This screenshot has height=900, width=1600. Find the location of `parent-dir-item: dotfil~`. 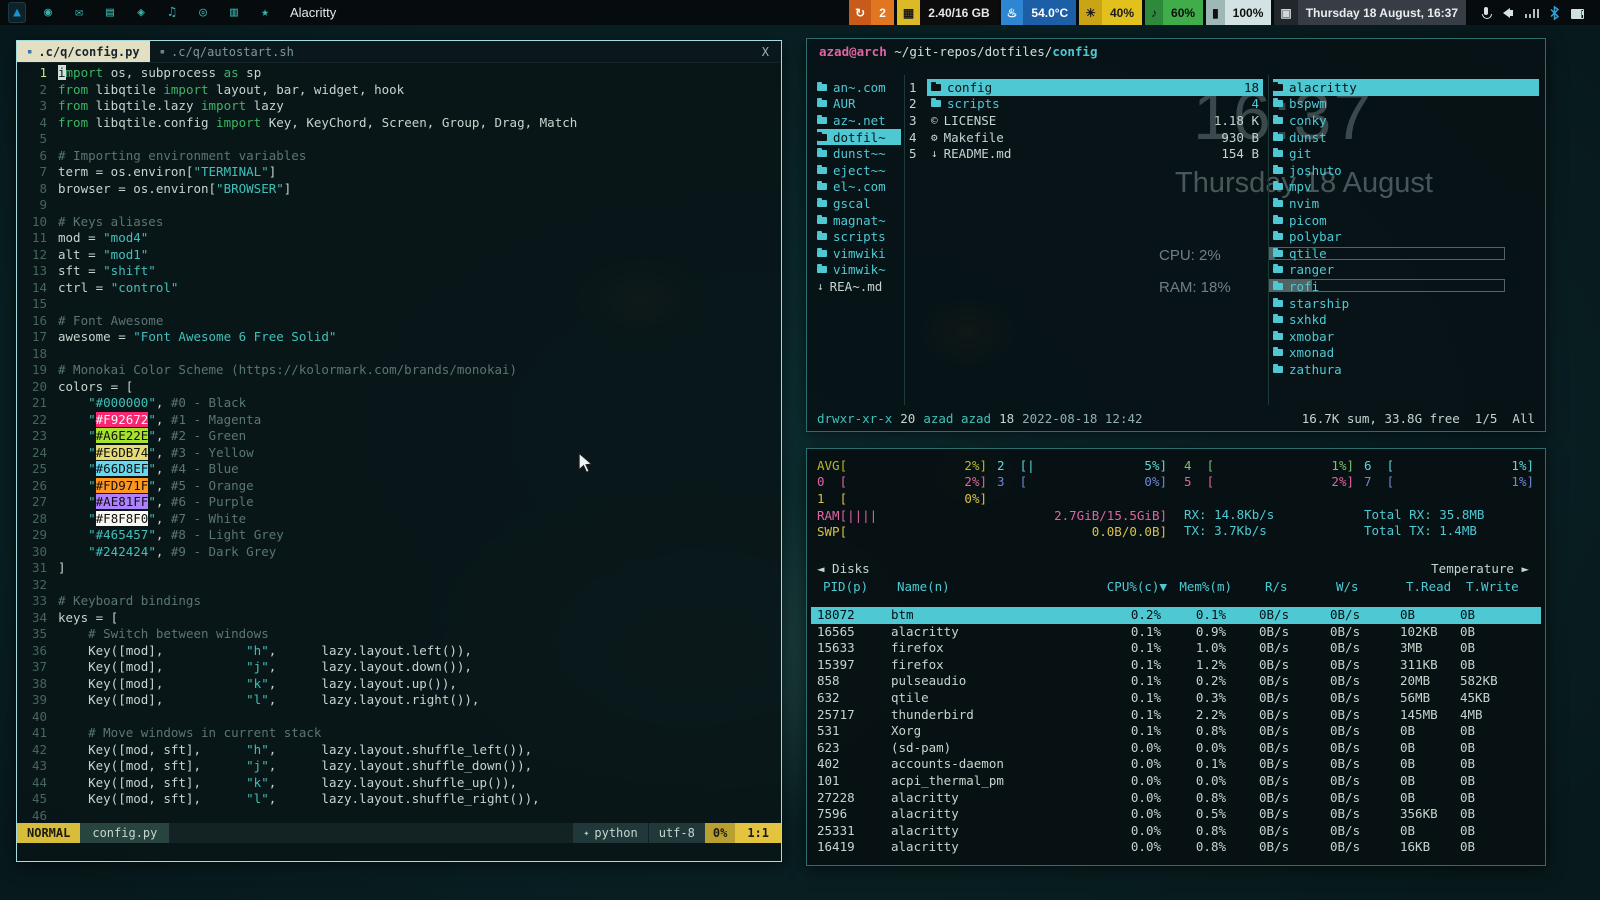

parent-dir-item: dotfil~ is located at coordinates (859, 137).